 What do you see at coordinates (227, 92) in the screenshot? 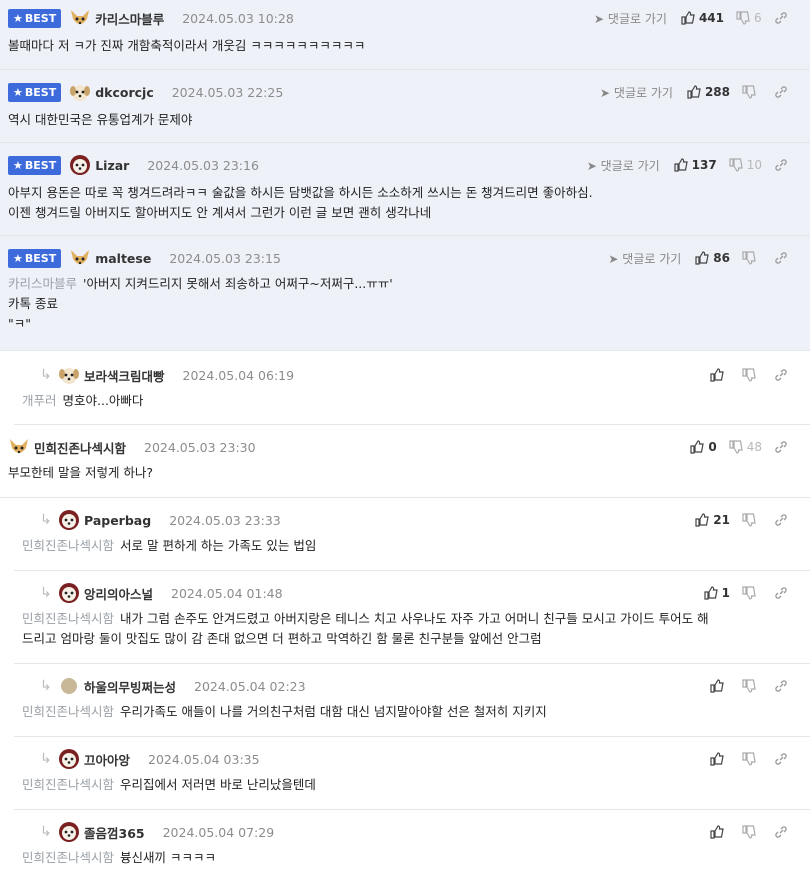
I see `comment-date: 2024.05.03 22:25` at bounding box center [227, 92].